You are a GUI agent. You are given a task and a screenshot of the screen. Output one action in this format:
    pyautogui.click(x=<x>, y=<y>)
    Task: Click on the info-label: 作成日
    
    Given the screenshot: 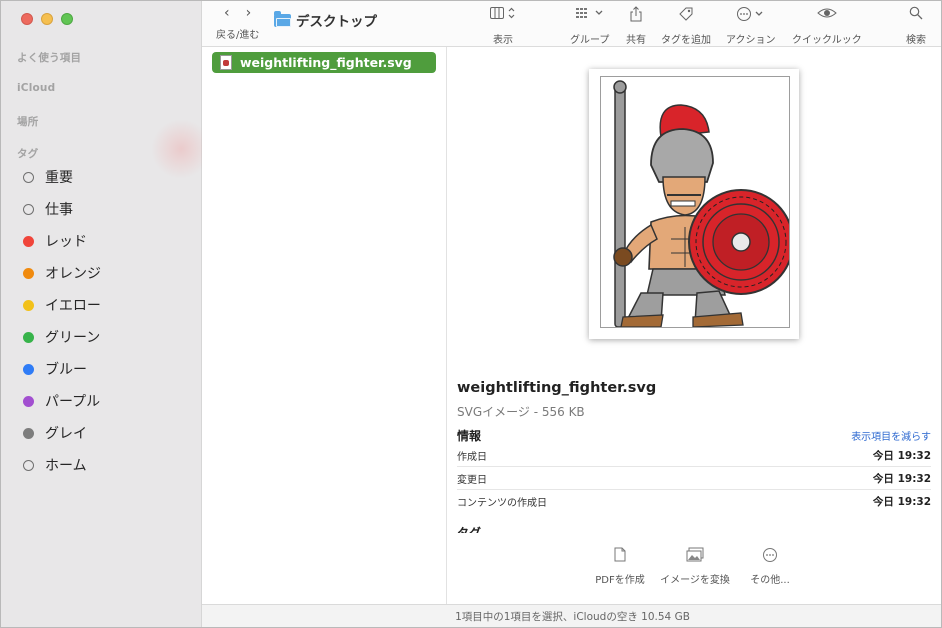 What is the action you would take?
    pyautogui.click(x=472, y=457)
    